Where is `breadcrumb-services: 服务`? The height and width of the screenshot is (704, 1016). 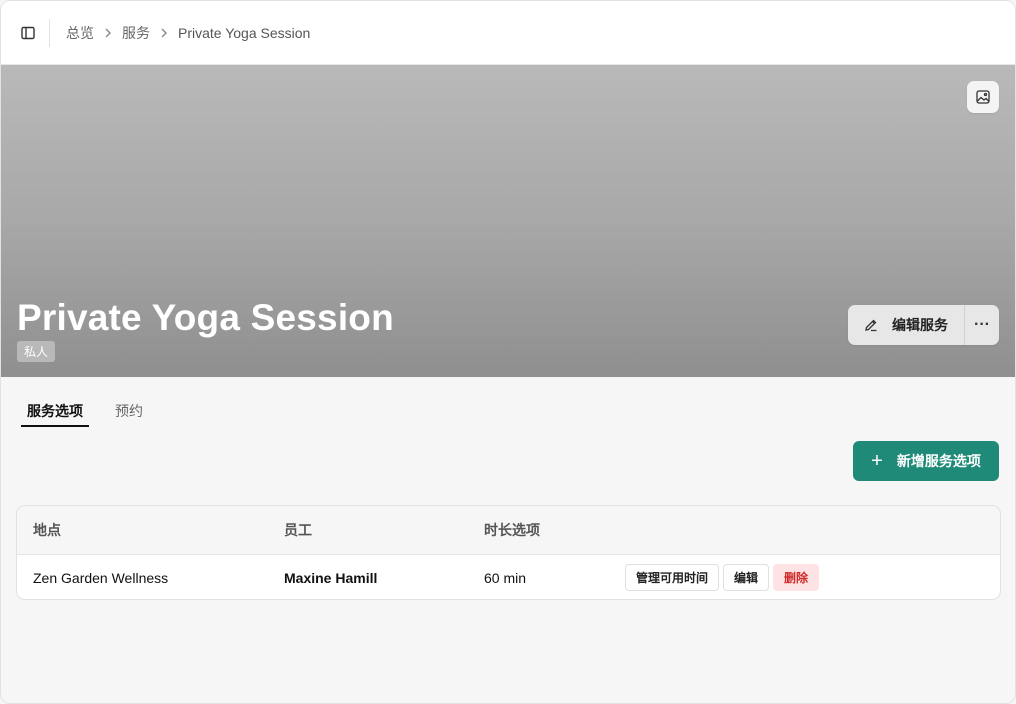 breadcrumb-services: 服务 is located at coordinates (136, 33).